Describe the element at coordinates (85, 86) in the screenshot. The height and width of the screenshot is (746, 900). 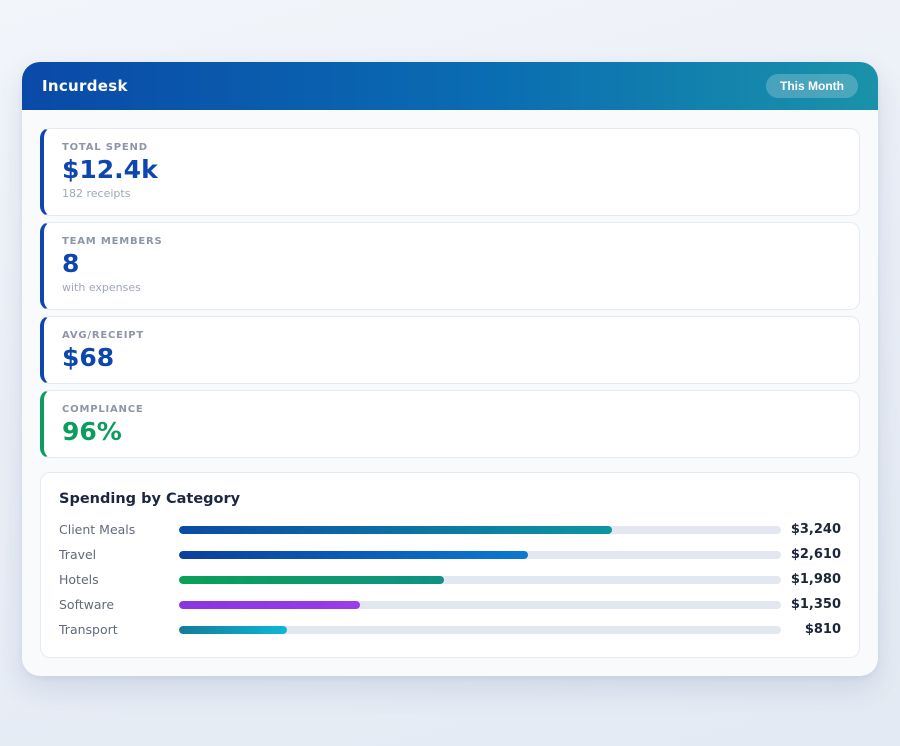
I see `app-title: Incurdesk` at that location.